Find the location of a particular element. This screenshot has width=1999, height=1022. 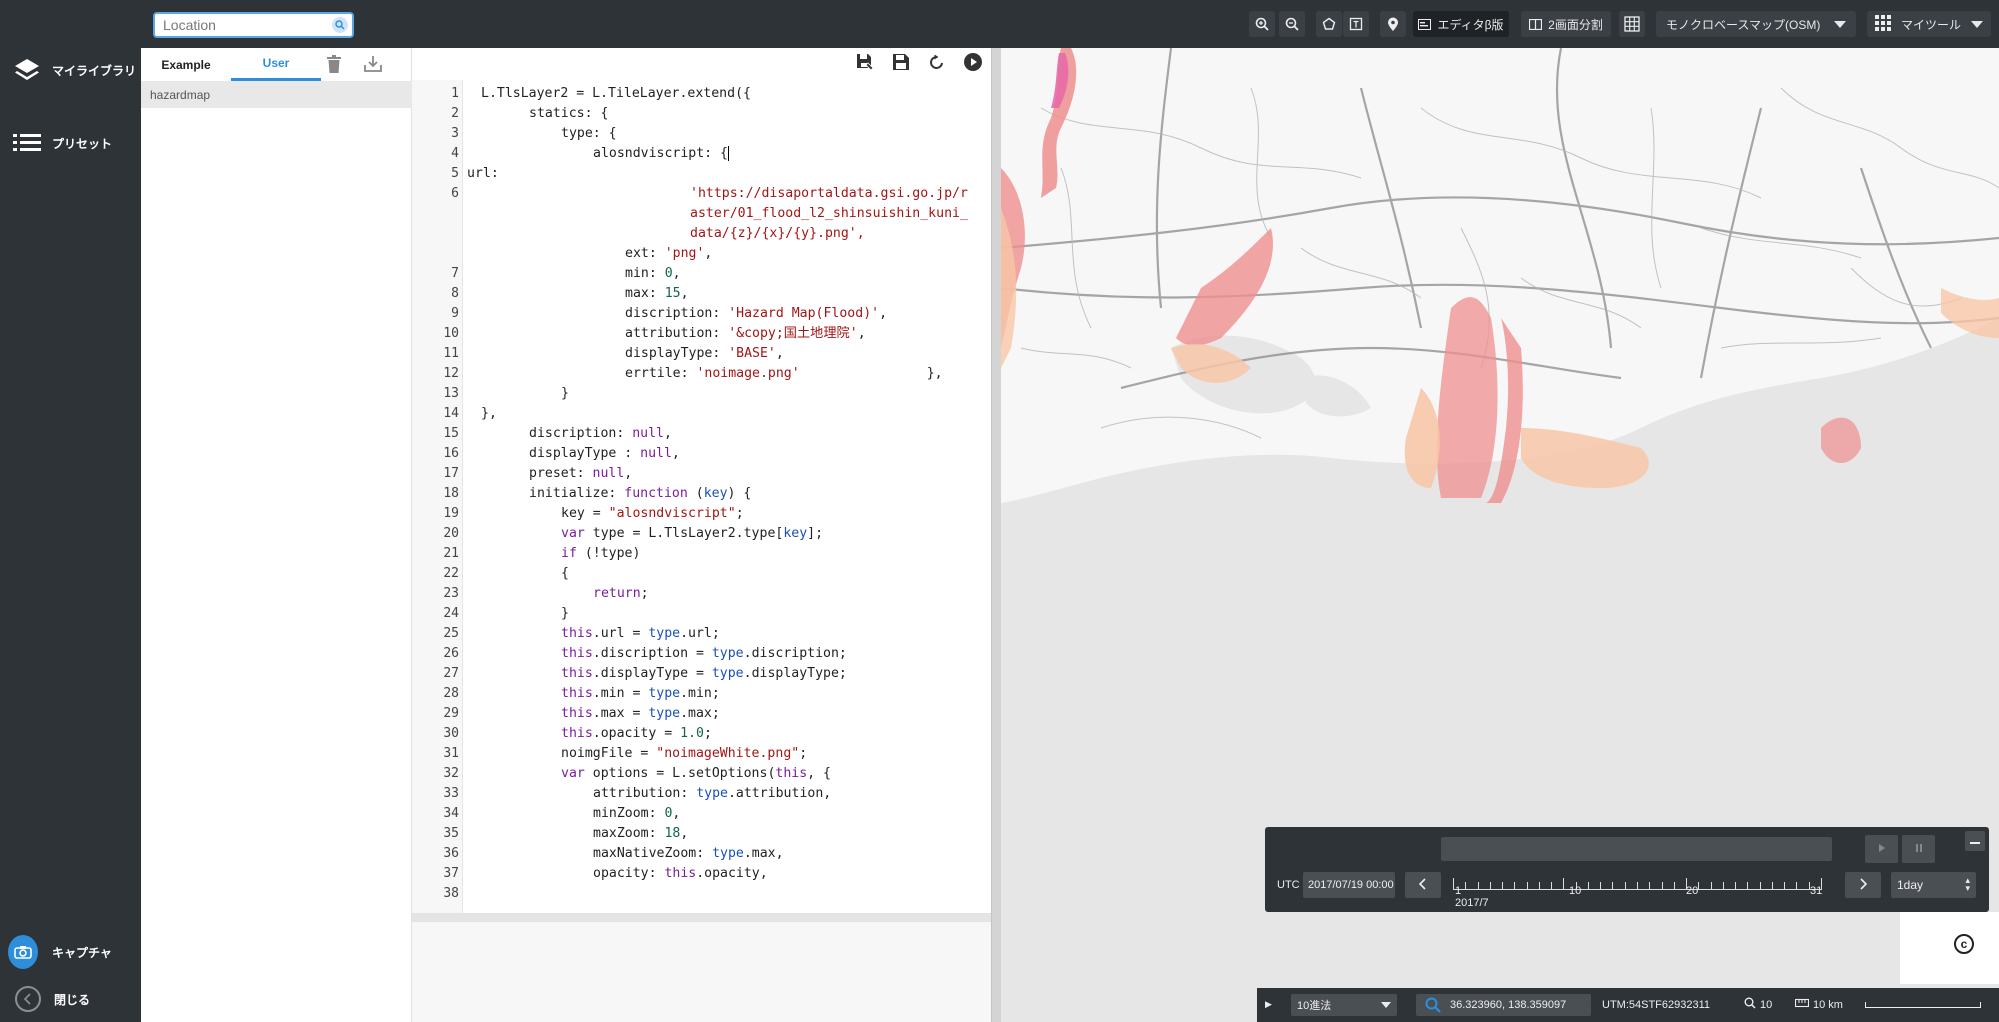

code-line: key = "alosndviscript"; is located at coordinates (652, 513).